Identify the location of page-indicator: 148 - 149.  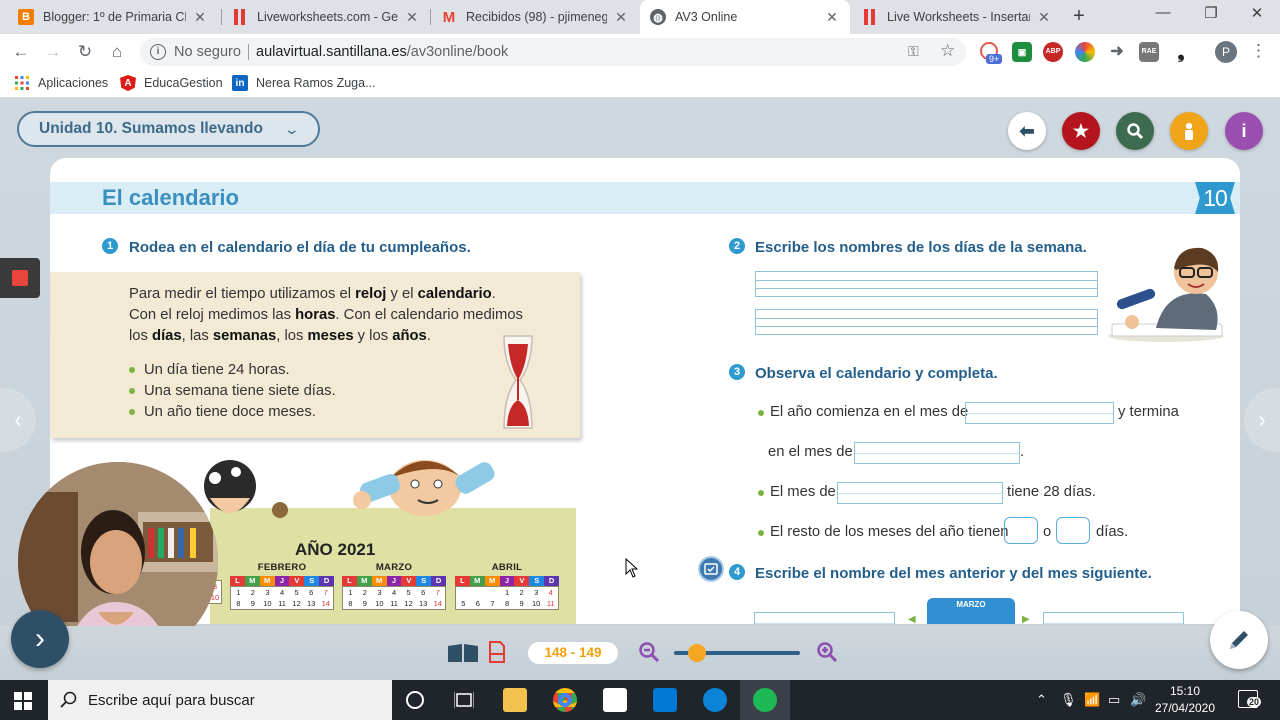
(573, 653).